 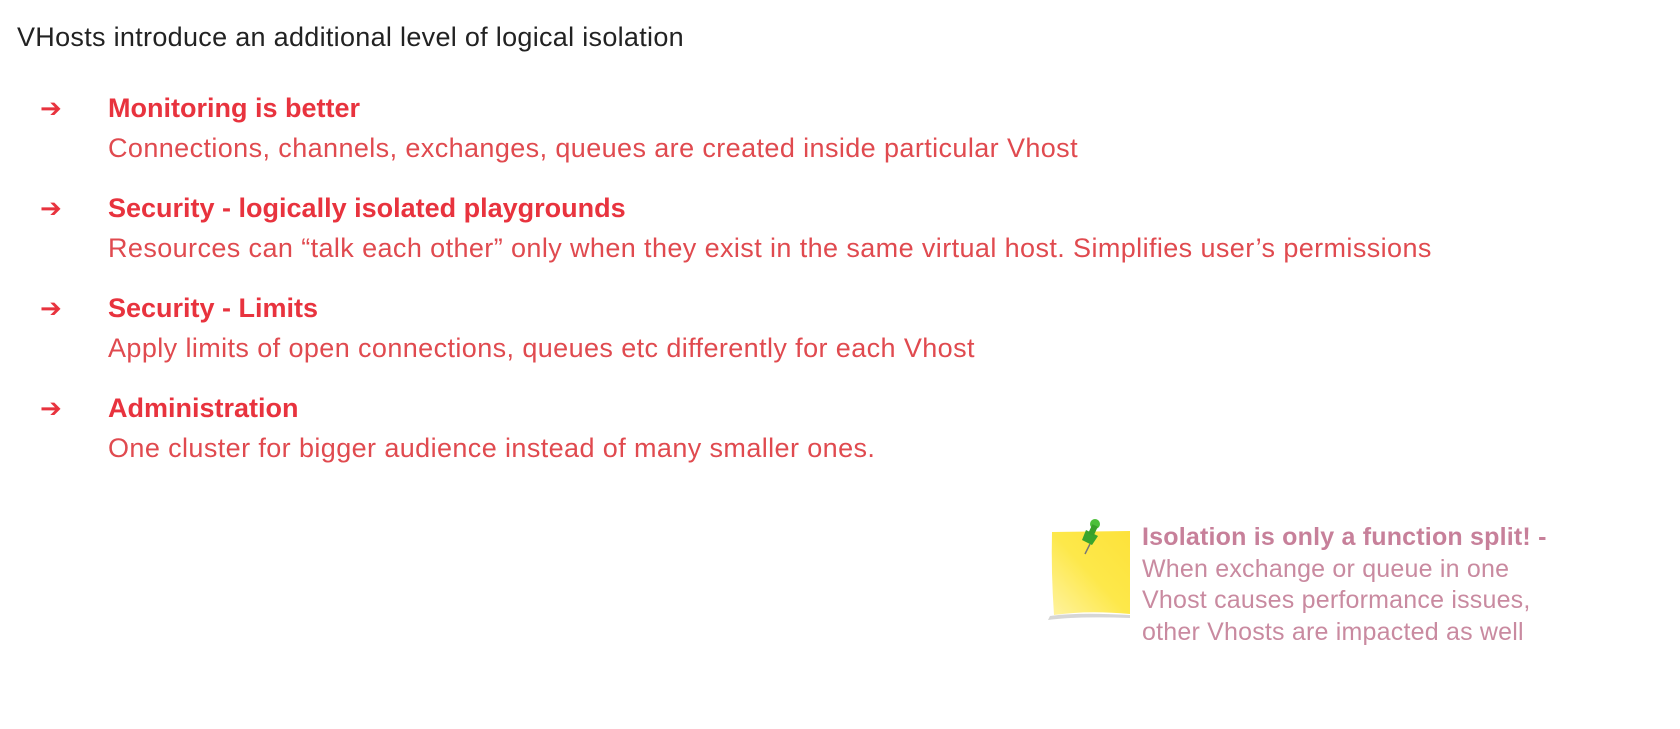 I want to click on note-line: other Vhosts are impacted as well, so click(x=1333, y=631).